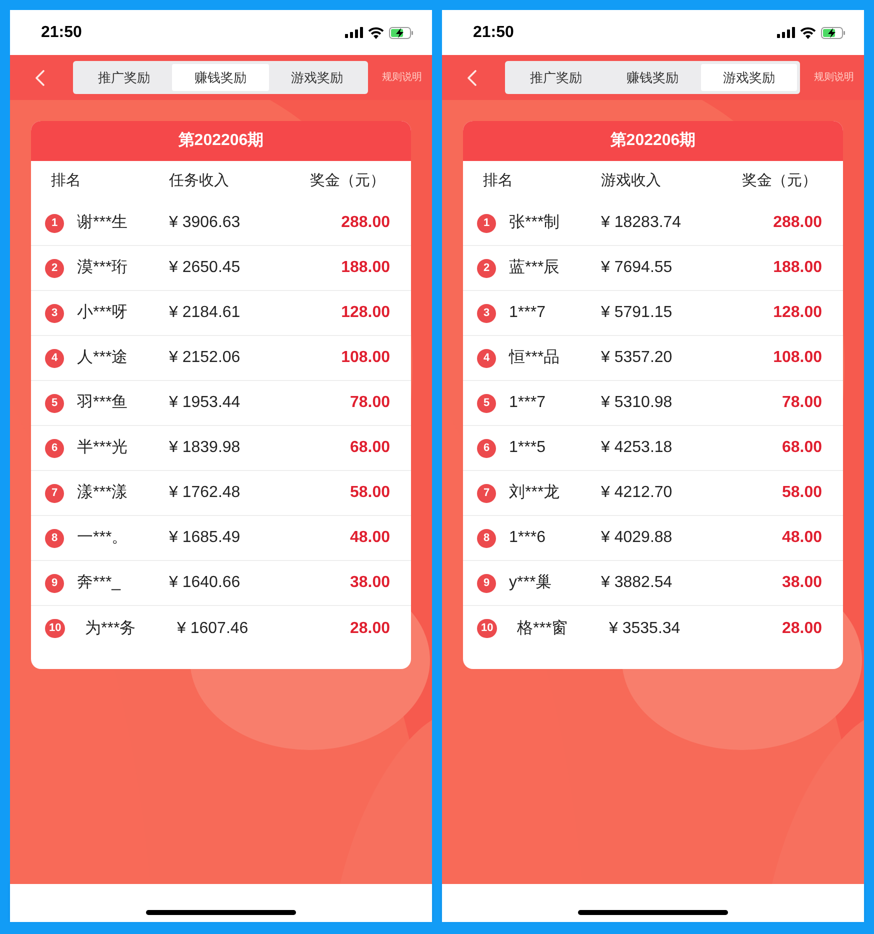 Image resolution: width=874 pixels, height=934 pixels. I want to click on user-name: 张***制, so click(535, 222).